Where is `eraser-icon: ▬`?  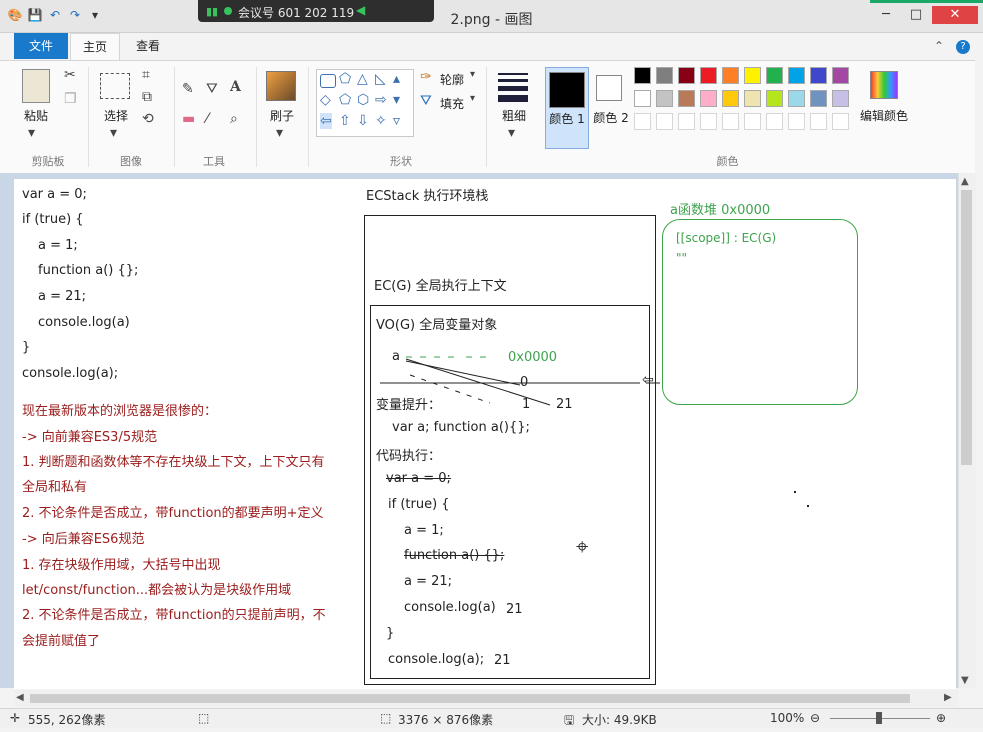 eraser-icon: ▬ is located at coordinates (188, 119).